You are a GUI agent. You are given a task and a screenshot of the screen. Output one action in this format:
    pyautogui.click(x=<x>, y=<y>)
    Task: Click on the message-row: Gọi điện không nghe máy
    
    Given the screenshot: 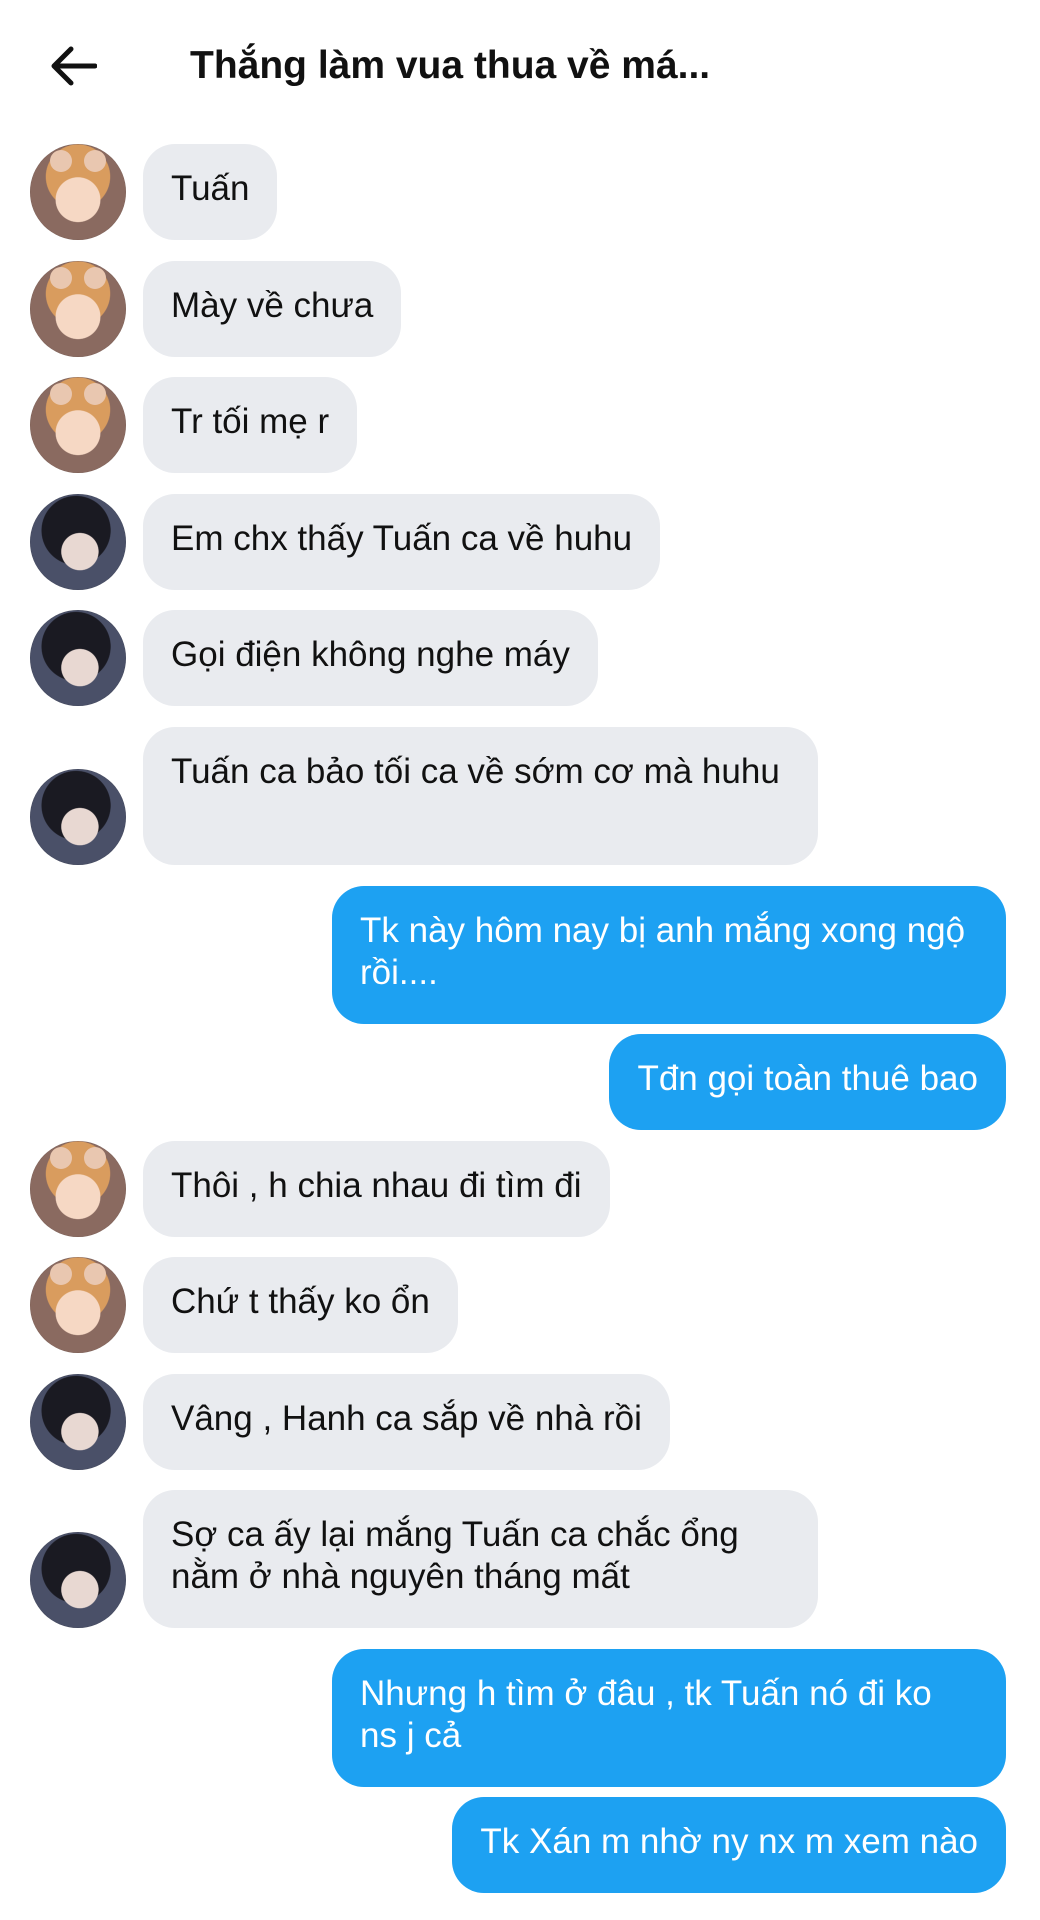 What is the action you would take?
    pyautogui.click(x=520, y=658)
    